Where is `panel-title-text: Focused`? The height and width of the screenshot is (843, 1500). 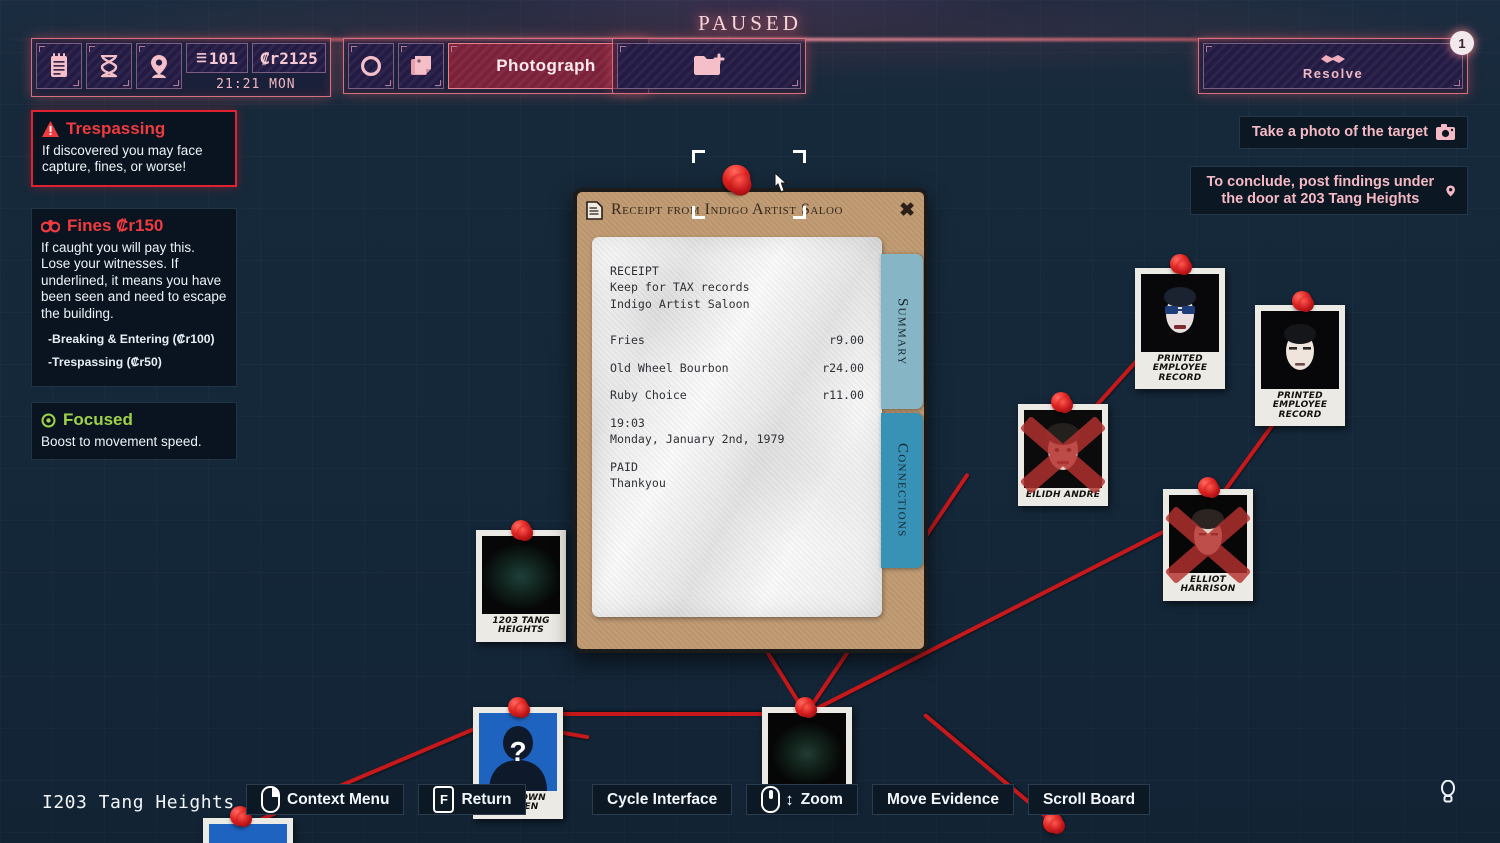
panel-title-text: Focused is located at coordinates (98, 419).